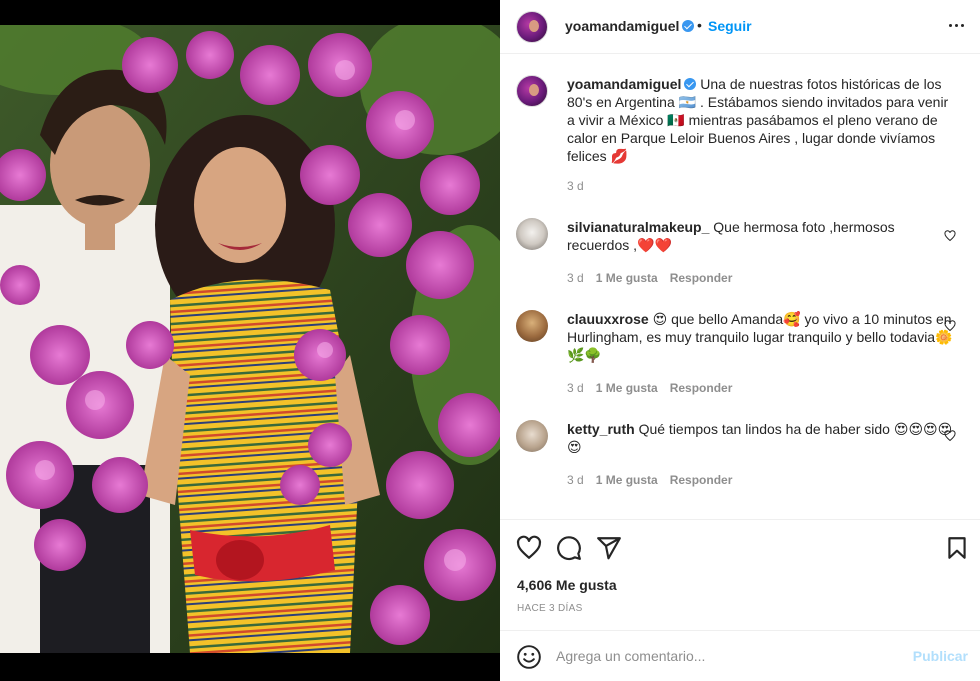 This screenshot has width=980, height=681. What do you see at coordinates (529, 657) in the screenshot?
I see `emoji-icon` at bounding box center [529, 657].